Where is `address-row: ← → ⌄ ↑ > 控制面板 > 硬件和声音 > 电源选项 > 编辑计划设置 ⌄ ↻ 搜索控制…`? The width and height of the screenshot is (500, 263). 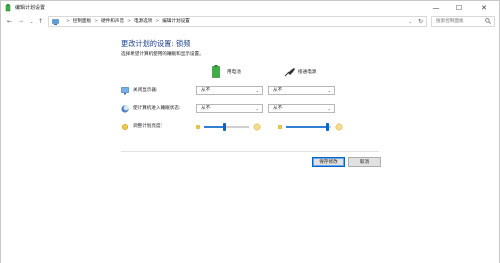 address-row: ← → ⌄ ↑ > 控制面板 > 硬件和声音 > 电源选项 > 编辑计划设置 ⌄ ↻ 搜索控制… is located at coordinates (250, 21).